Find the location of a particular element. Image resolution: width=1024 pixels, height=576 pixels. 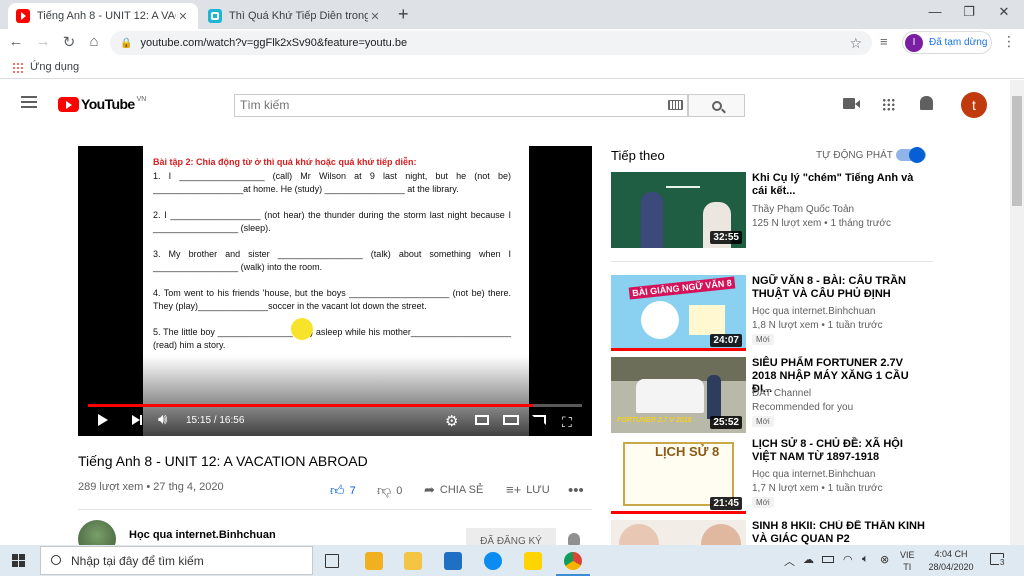

chat-app-icon is located at coordinates (533, 561).